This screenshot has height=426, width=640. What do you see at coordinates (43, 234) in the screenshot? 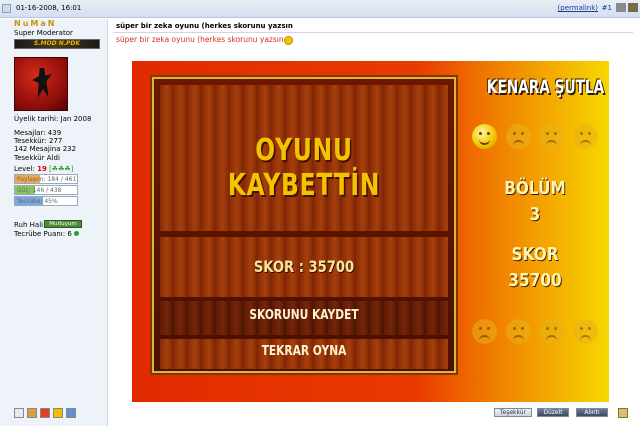
I see `experience-points-text: Tecrübe Puanı: 6` at bounding box center [43, 234].